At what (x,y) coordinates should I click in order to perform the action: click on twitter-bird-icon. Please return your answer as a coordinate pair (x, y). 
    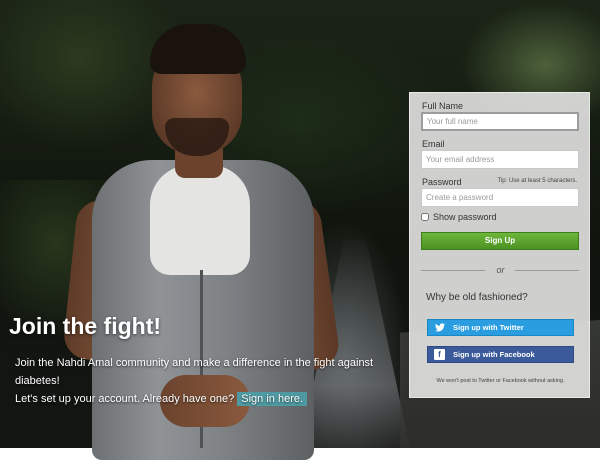
    Looking at the image, I should click on (439, 327).